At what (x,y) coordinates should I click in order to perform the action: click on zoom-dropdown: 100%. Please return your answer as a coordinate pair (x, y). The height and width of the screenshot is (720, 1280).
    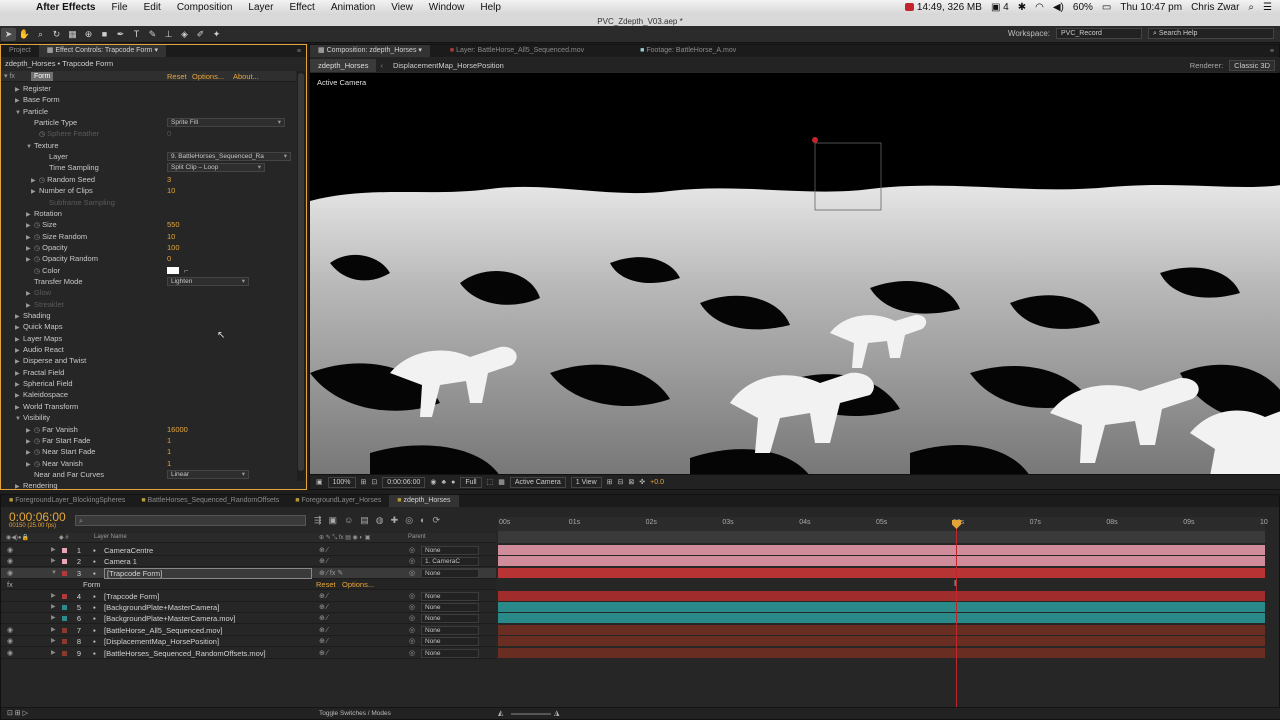
    Looking at the image, I should click on (341, 482).